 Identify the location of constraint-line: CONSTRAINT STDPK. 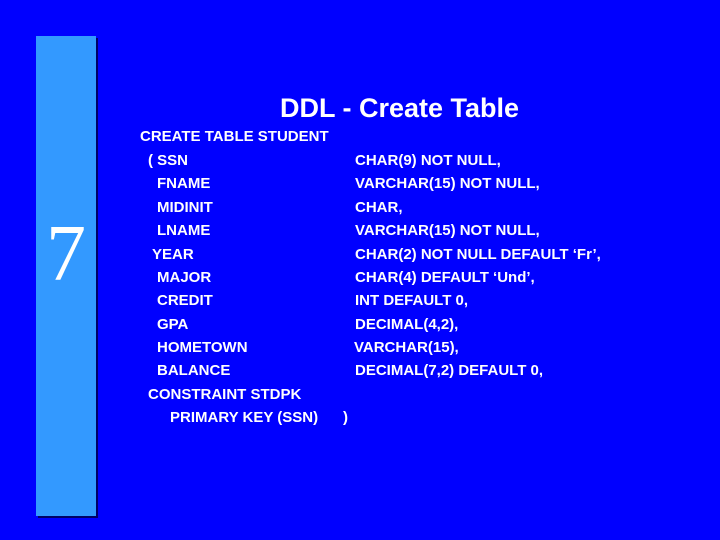
(225, 394).